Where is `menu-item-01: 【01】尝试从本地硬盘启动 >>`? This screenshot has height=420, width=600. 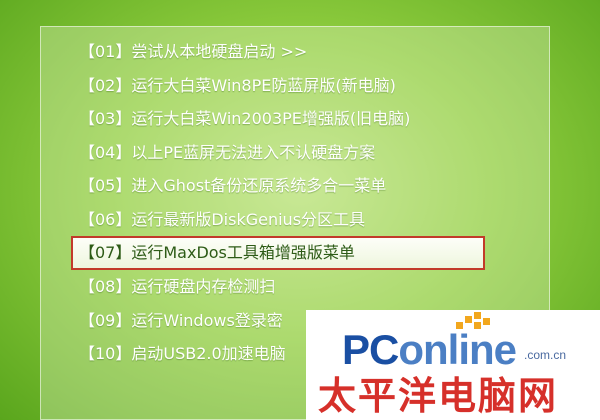
menu-item-01: 【01】尝试从本地硬盘启动 >> is located at coordinates (303, 52).